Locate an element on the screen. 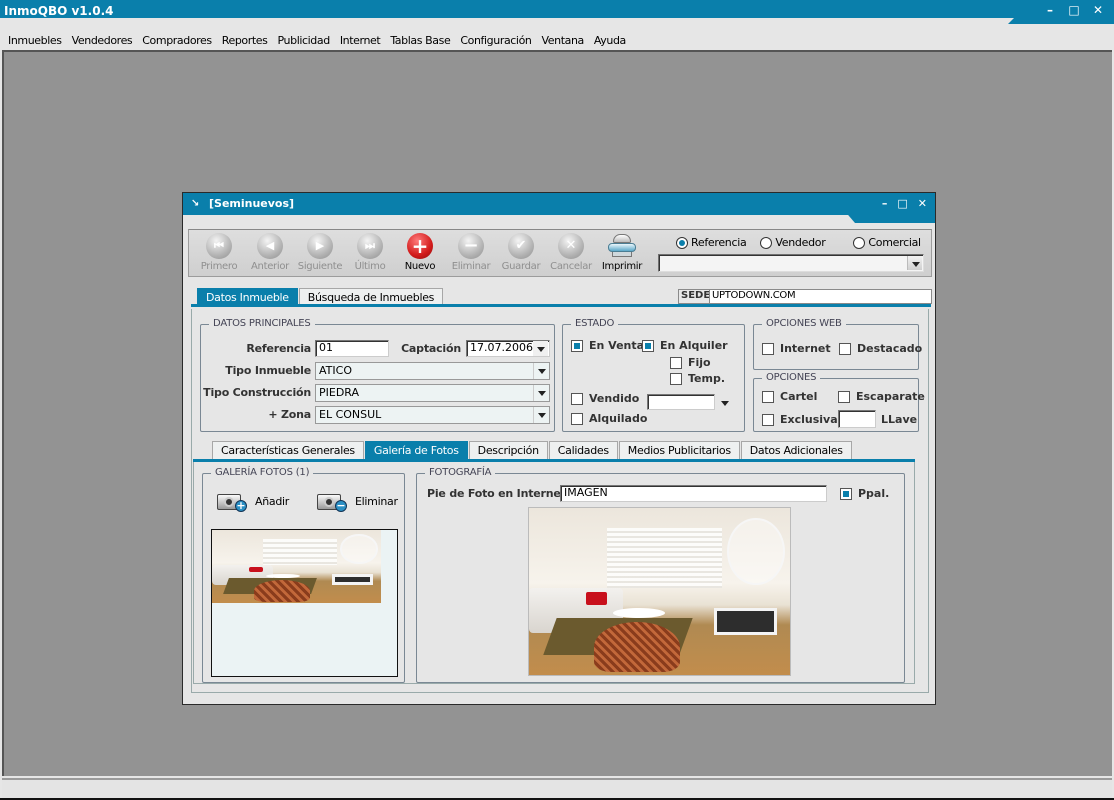 The image size is (1114, 800). caption-input: IMAGEN is located at coordinates (693, 493).